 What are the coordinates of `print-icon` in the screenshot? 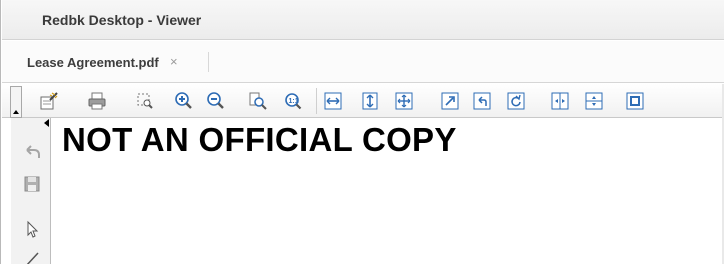 It's located at (97, 101).